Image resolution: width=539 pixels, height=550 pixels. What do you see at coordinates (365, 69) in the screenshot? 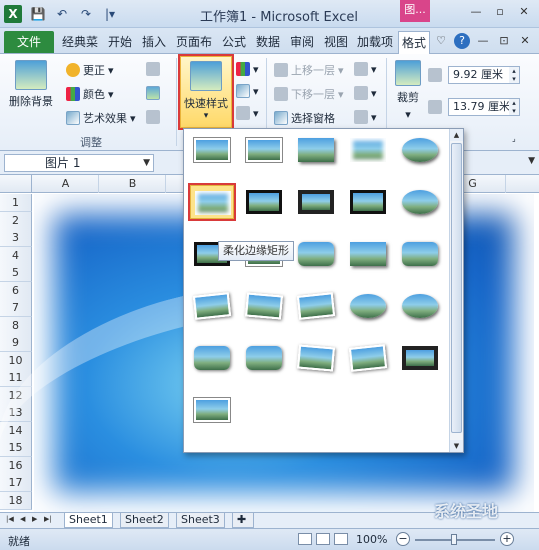
I see `align-button: ▾` at bounding box center [365, 69].